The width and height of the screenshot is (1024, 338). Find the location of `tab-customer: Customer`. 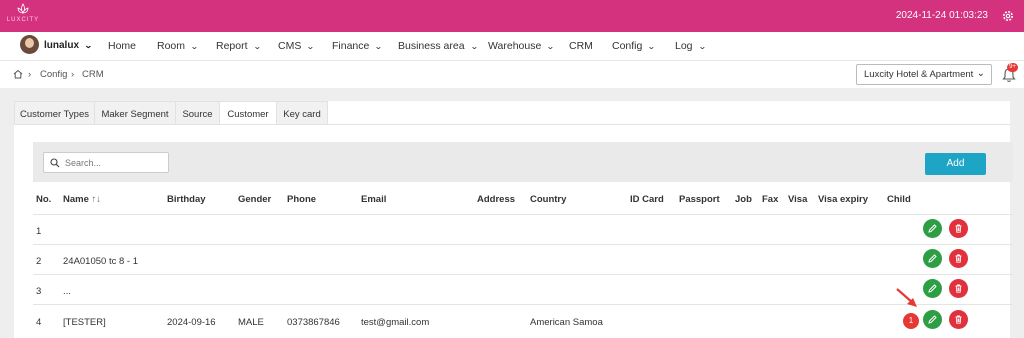

tab-customer: Customer is located at coordinates (248, 113).